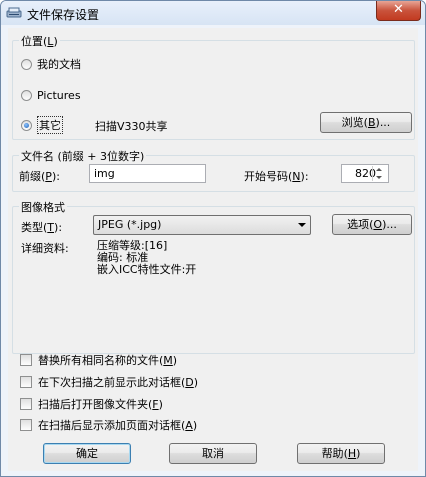 The image size is (426, 477). What do you see at coordinates (63, 15) in the screenshot?
I see `window-title: 文件保存设置` at bounding box center [63, 15].